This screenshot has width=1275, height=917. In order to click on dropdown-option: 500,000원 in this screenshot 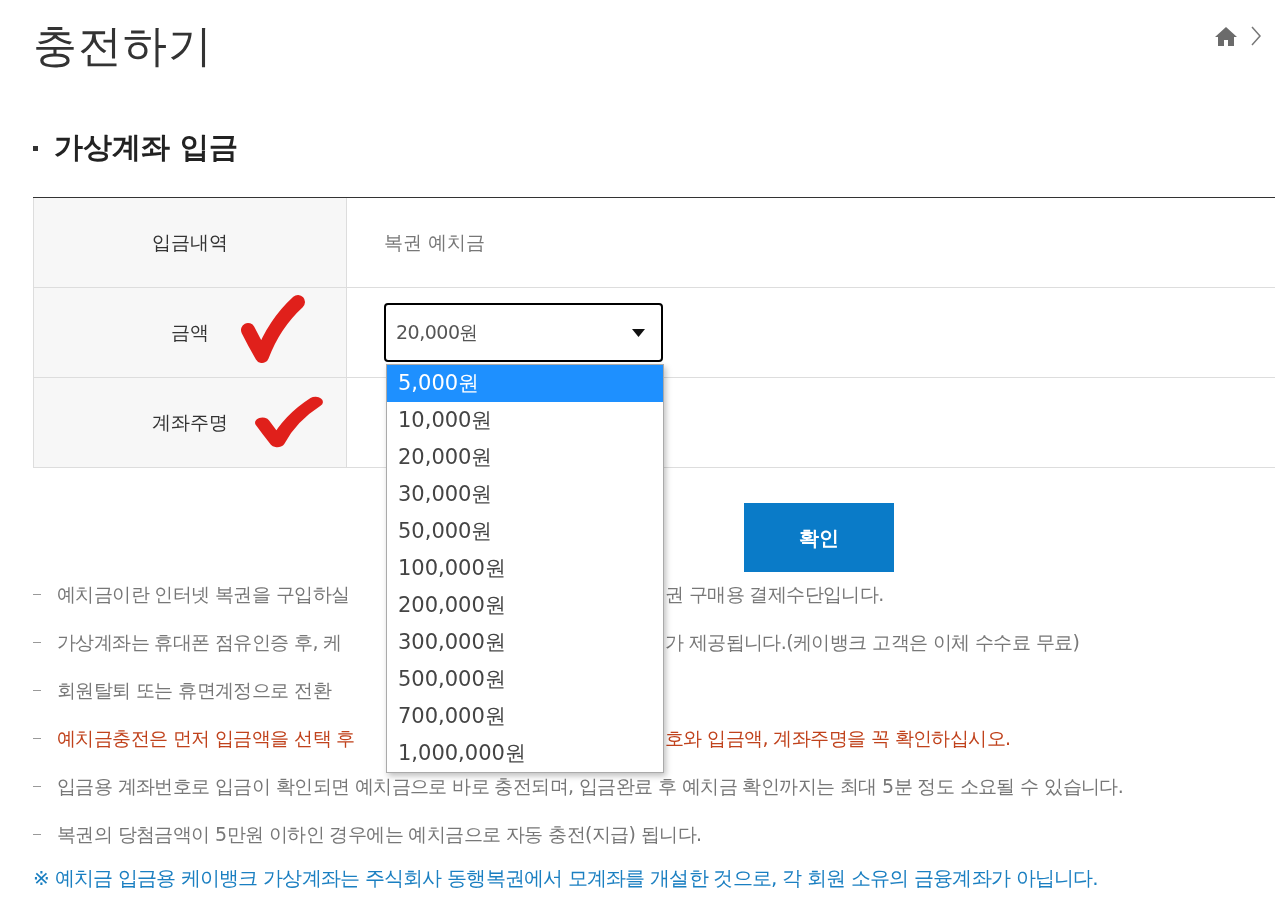, I will do `click(525, 679)`.